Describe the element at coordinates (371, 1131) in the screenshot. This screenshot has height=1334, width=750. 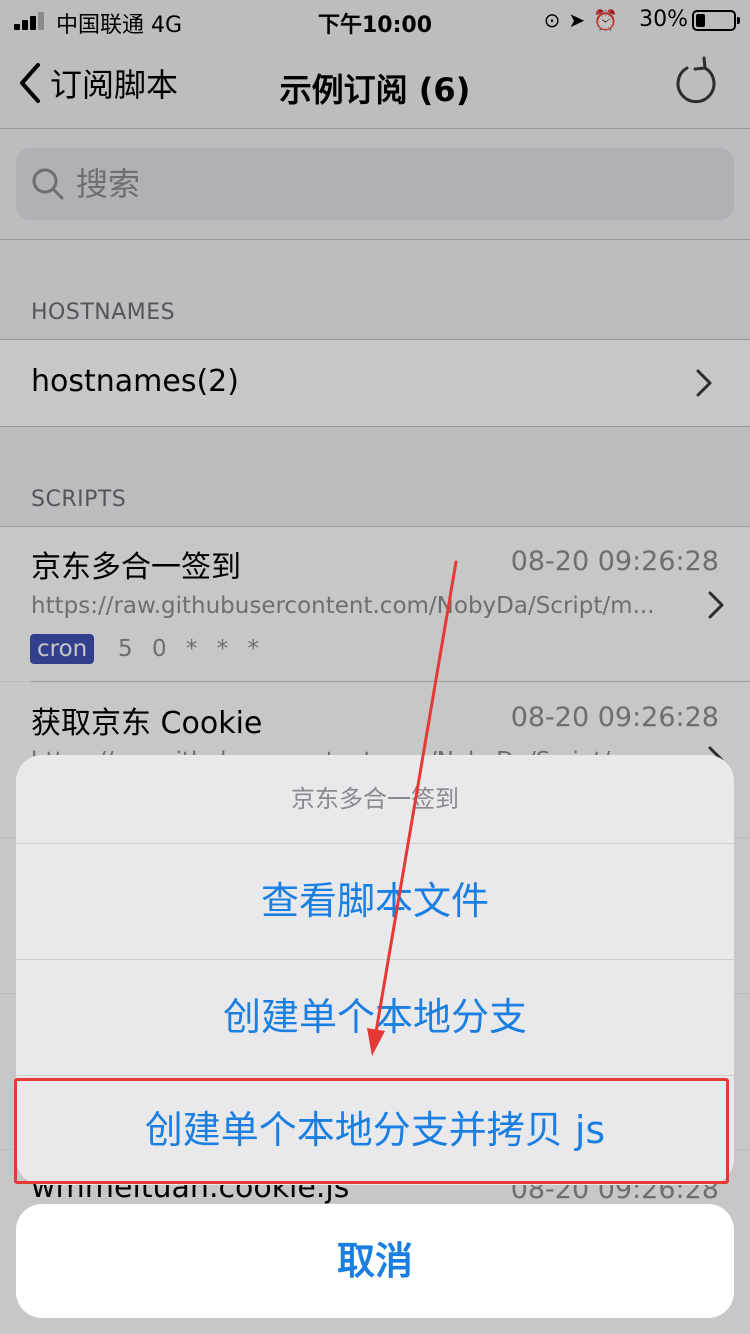
I see `highlight-box` at that location.